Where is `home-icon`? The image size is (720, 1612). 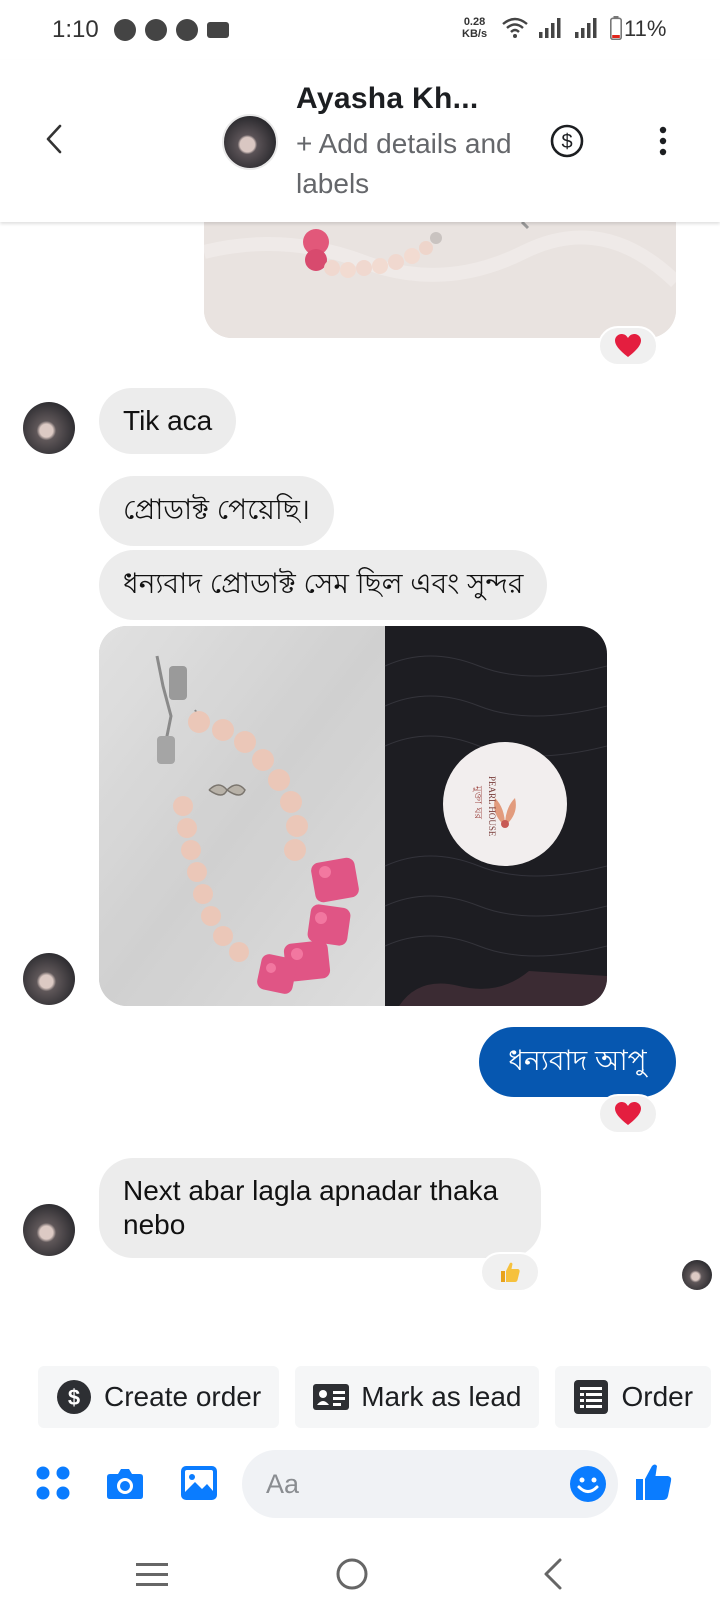 home-icon is located at coordinates (352, 1574).